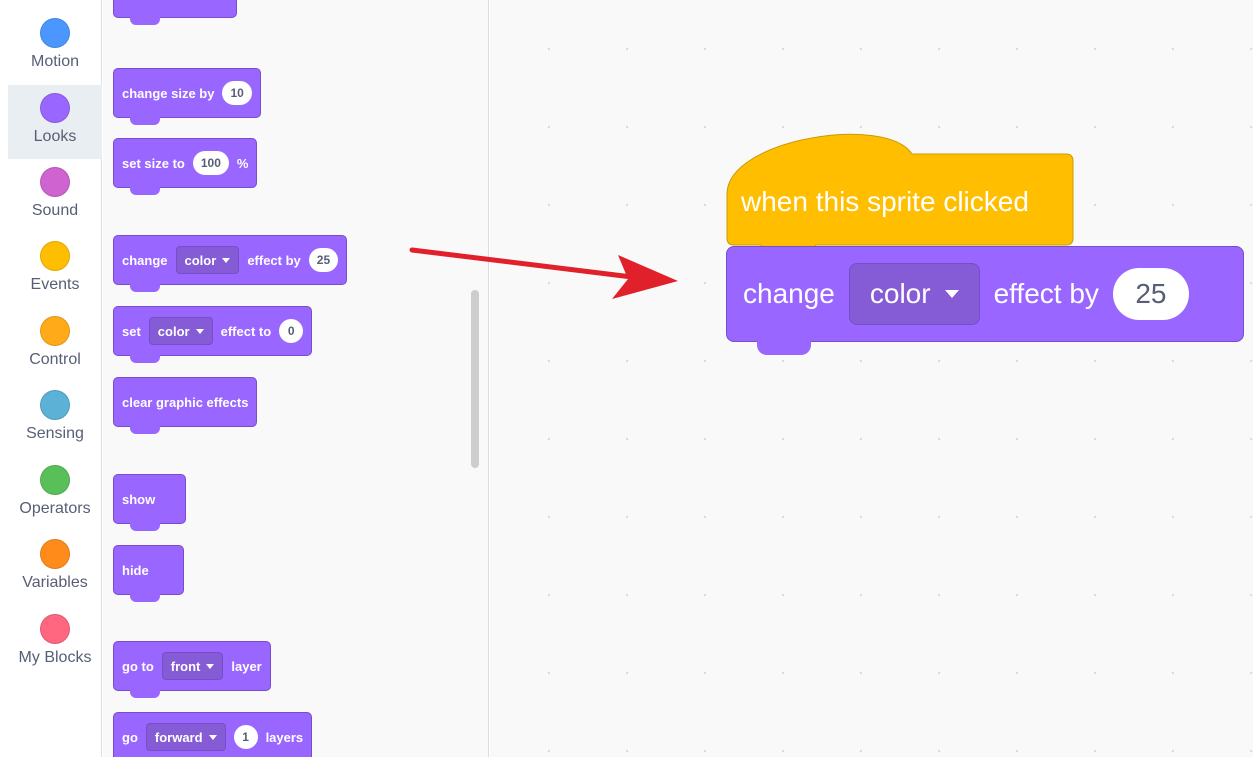 Image resolution: width=1253 pixels, height=757 pixels. What do you see at coordinates (55, 582) in the screenshot?
I see `category-label: Variables` at bounding box center [55, 582].